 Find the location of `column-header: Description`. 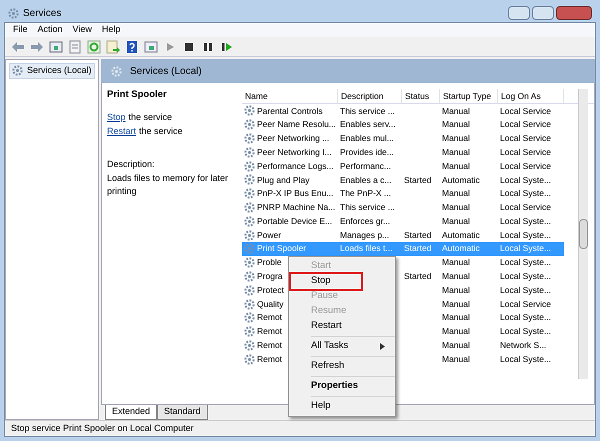

column-header: Description is located at coordinates (370, 96).